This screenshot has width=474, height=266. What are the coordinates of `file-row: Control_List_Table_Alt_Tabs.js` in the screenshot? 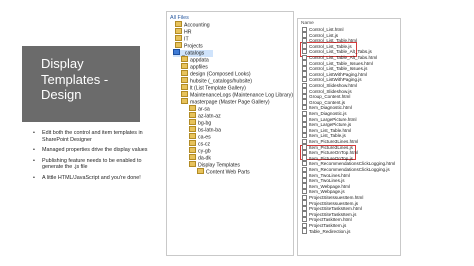 It's located at (337, 51).